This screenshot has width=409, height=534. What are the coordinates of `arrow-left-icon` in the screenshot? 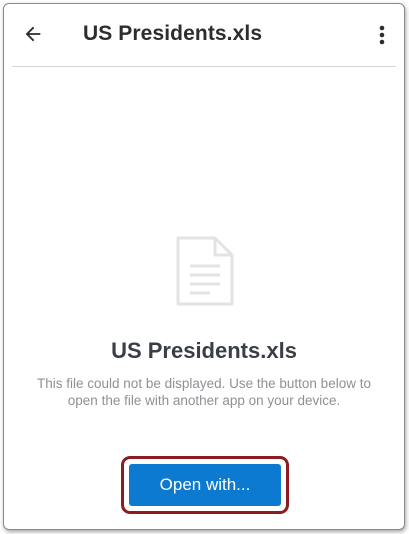 It's located at (33, 34).